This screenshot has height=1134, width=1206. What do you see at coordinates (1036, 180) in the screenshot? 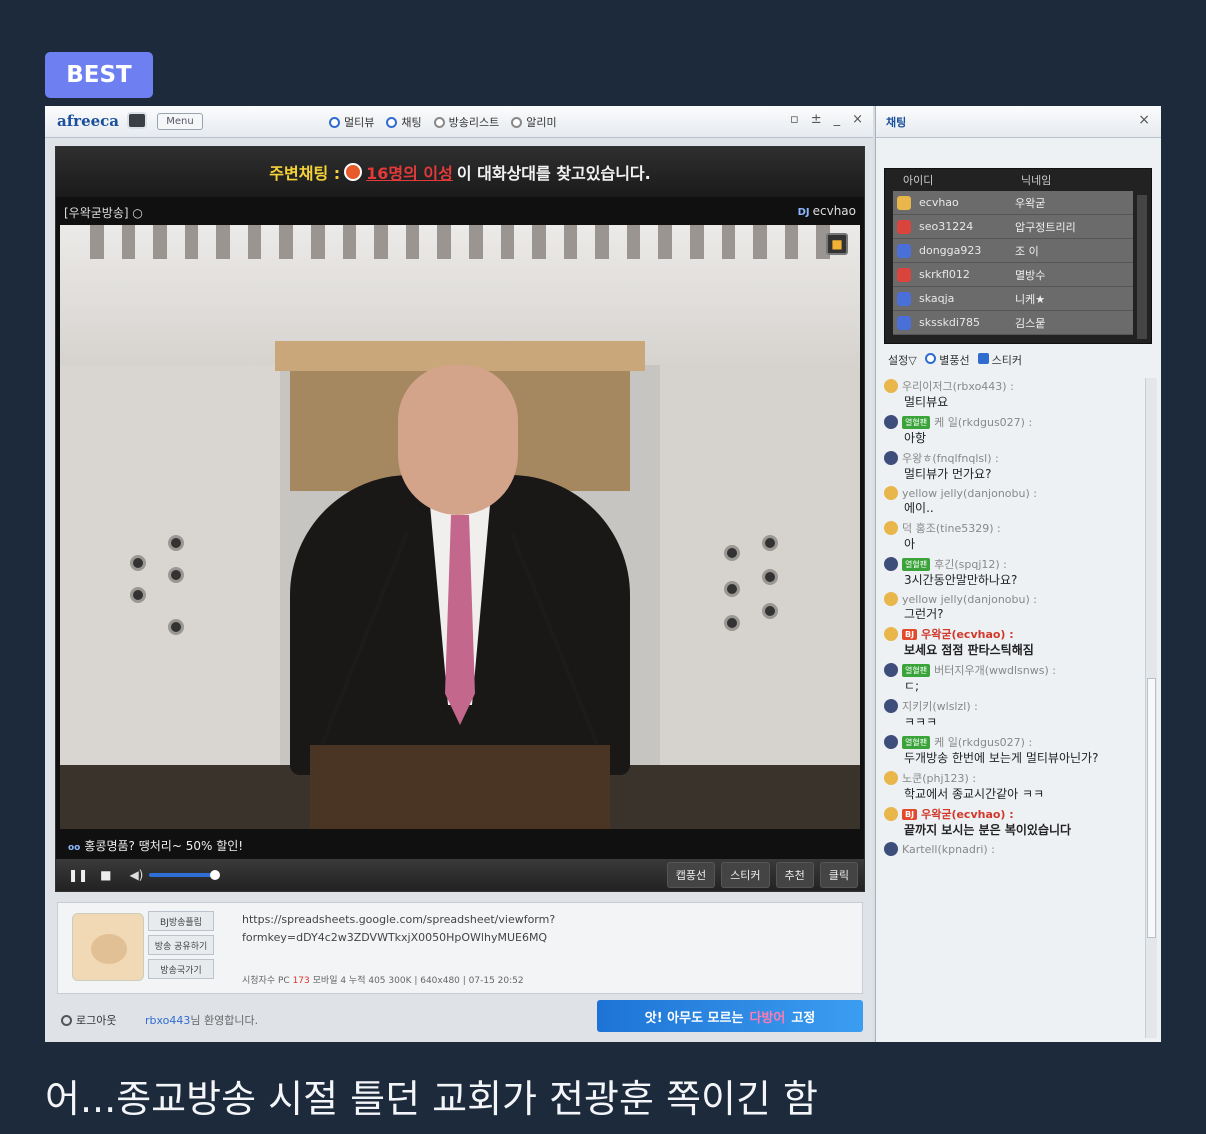
I see `col-nick: 닉네임` at bounding box center [1036, 180].